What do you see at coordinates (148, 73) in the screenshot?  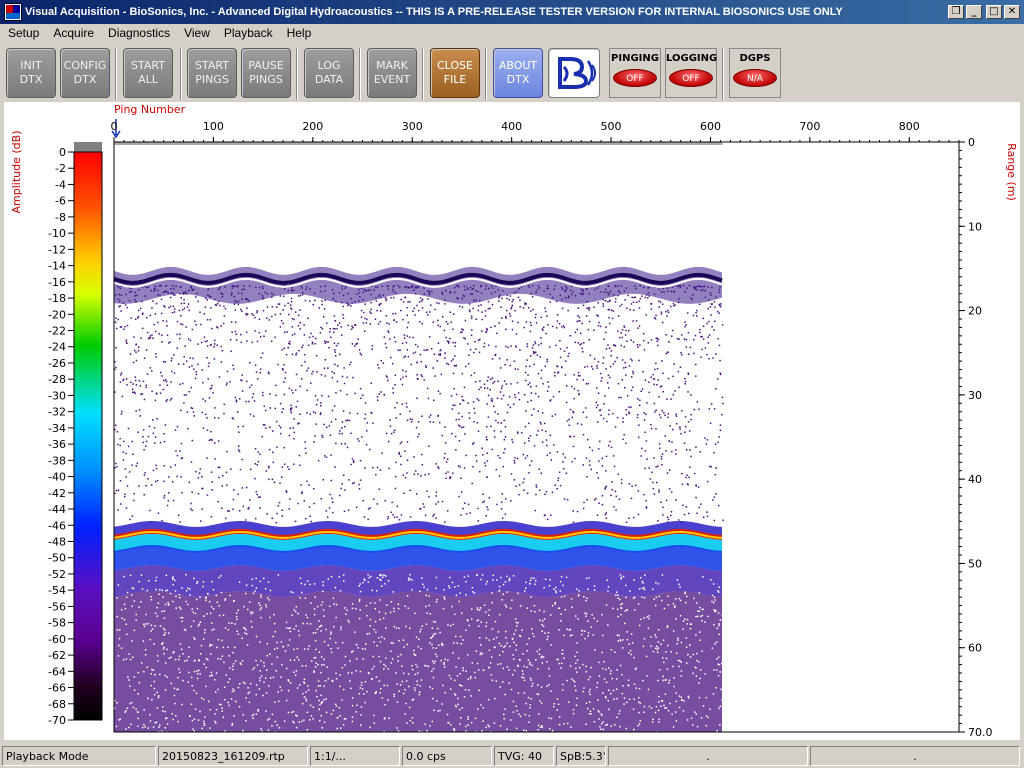 I see `start-all-button: START ALL` at bounding box center [148, 73].